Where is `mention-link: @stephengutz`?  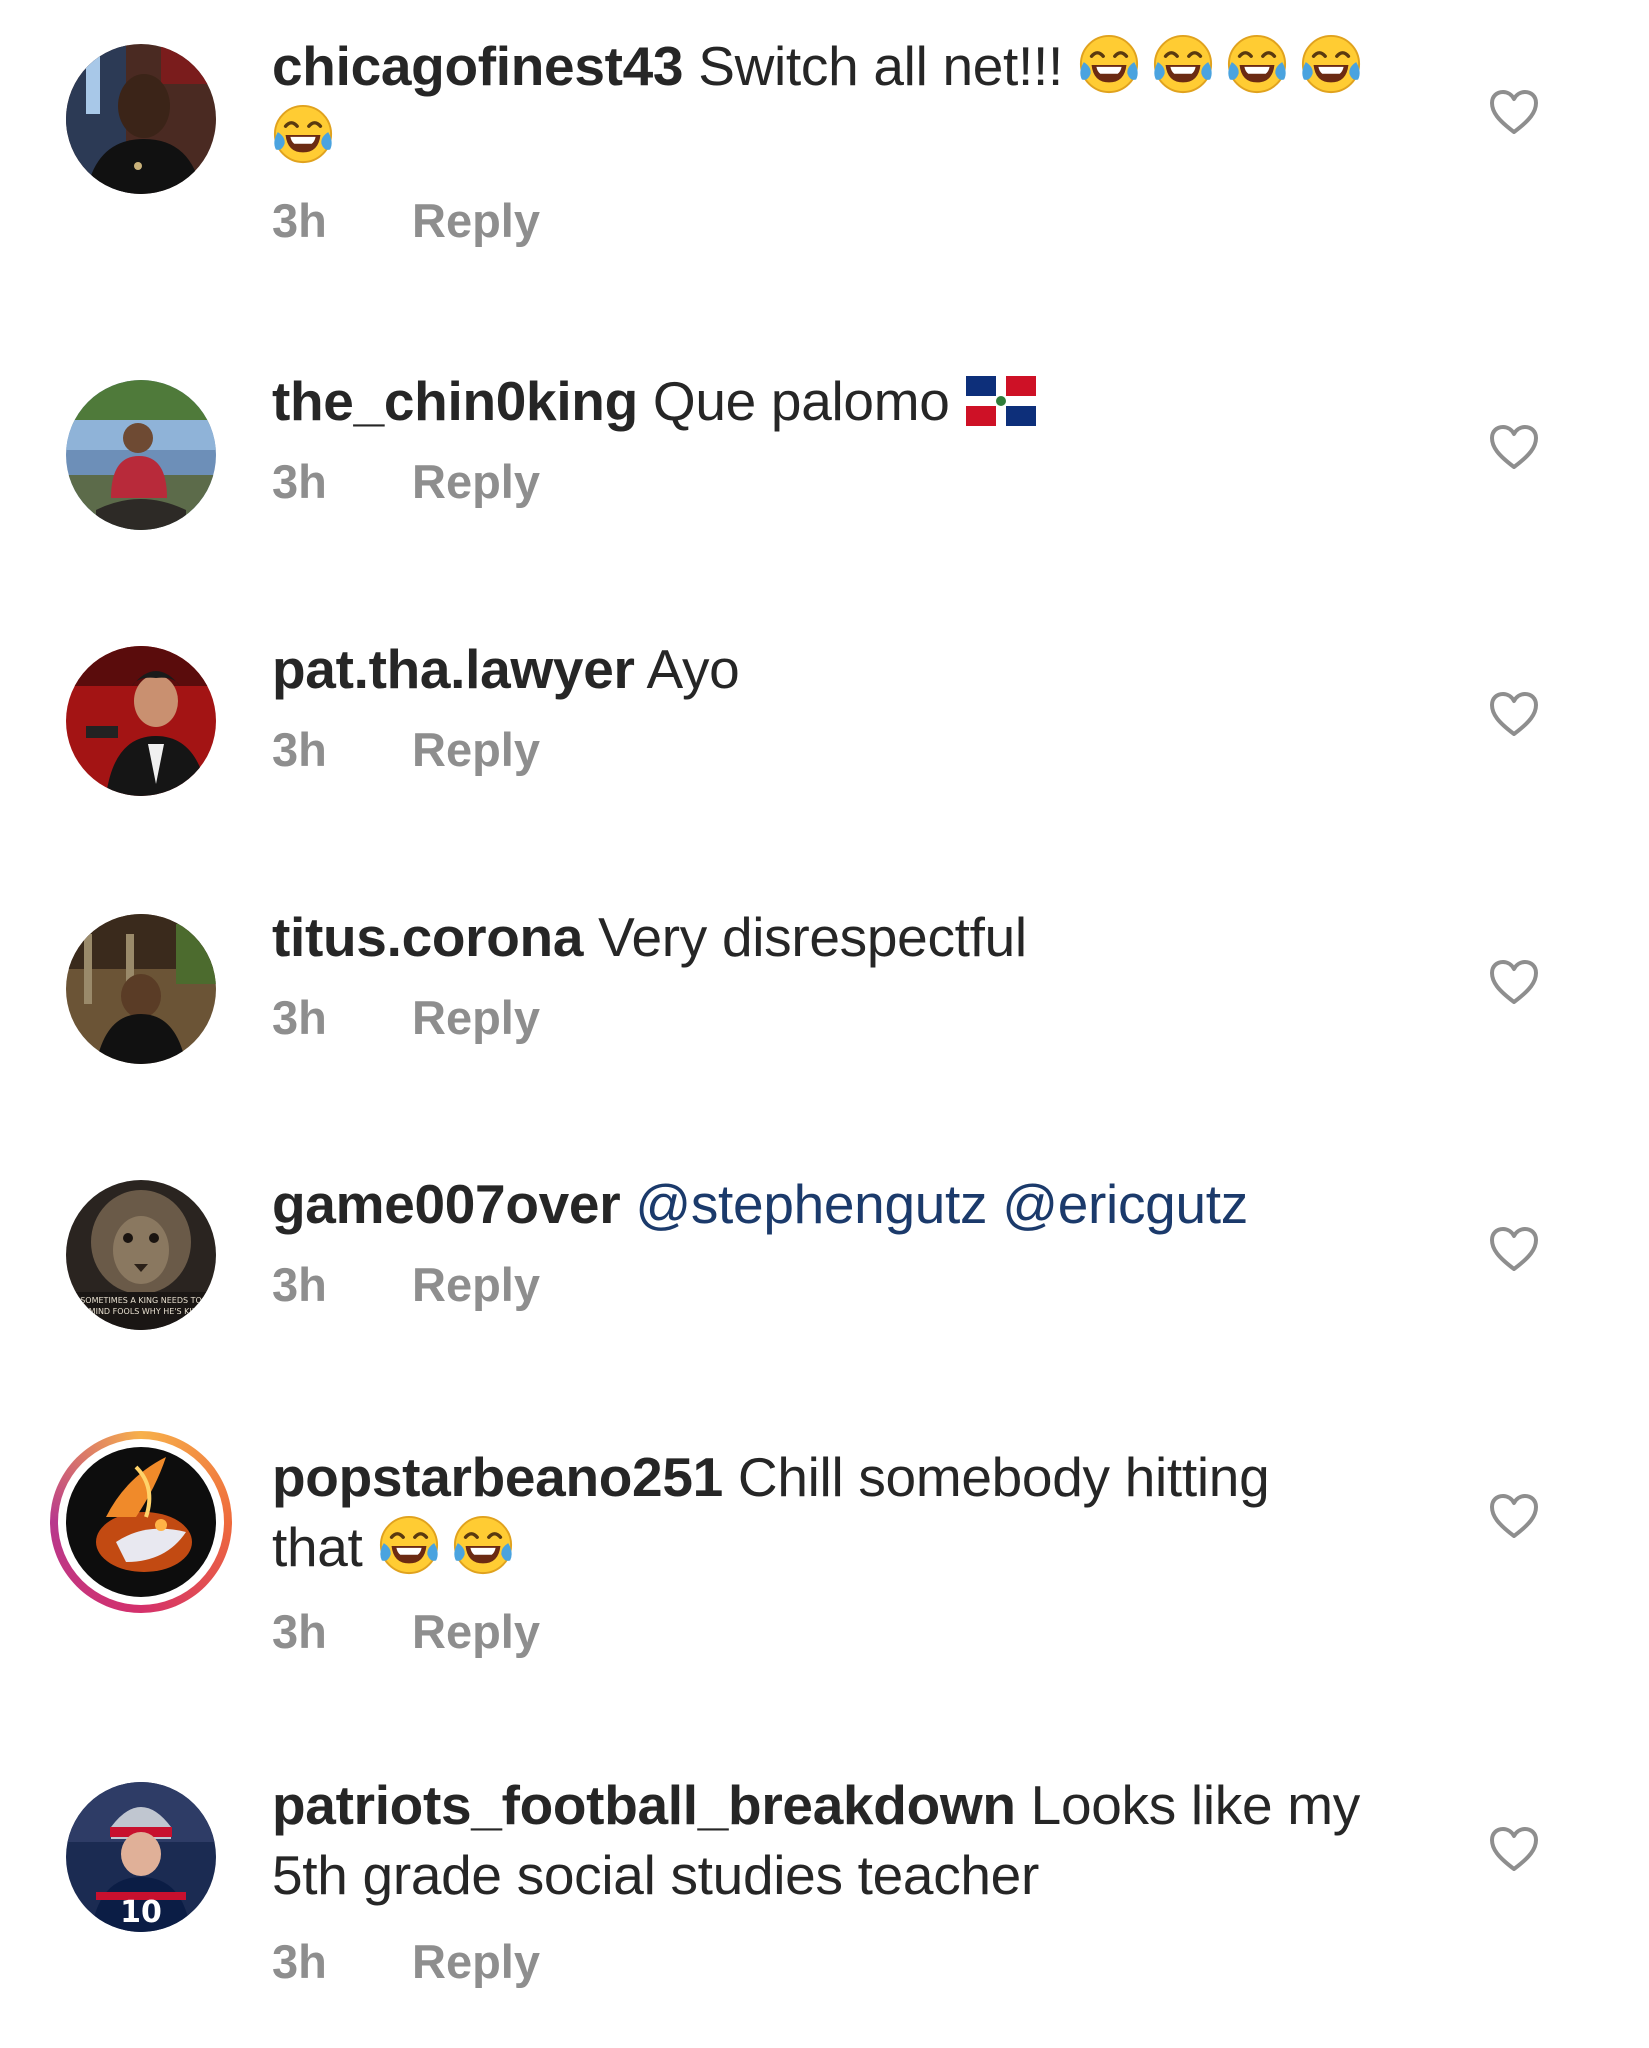 mention-link: @stephengutz is located at coordinates (811, 1204).